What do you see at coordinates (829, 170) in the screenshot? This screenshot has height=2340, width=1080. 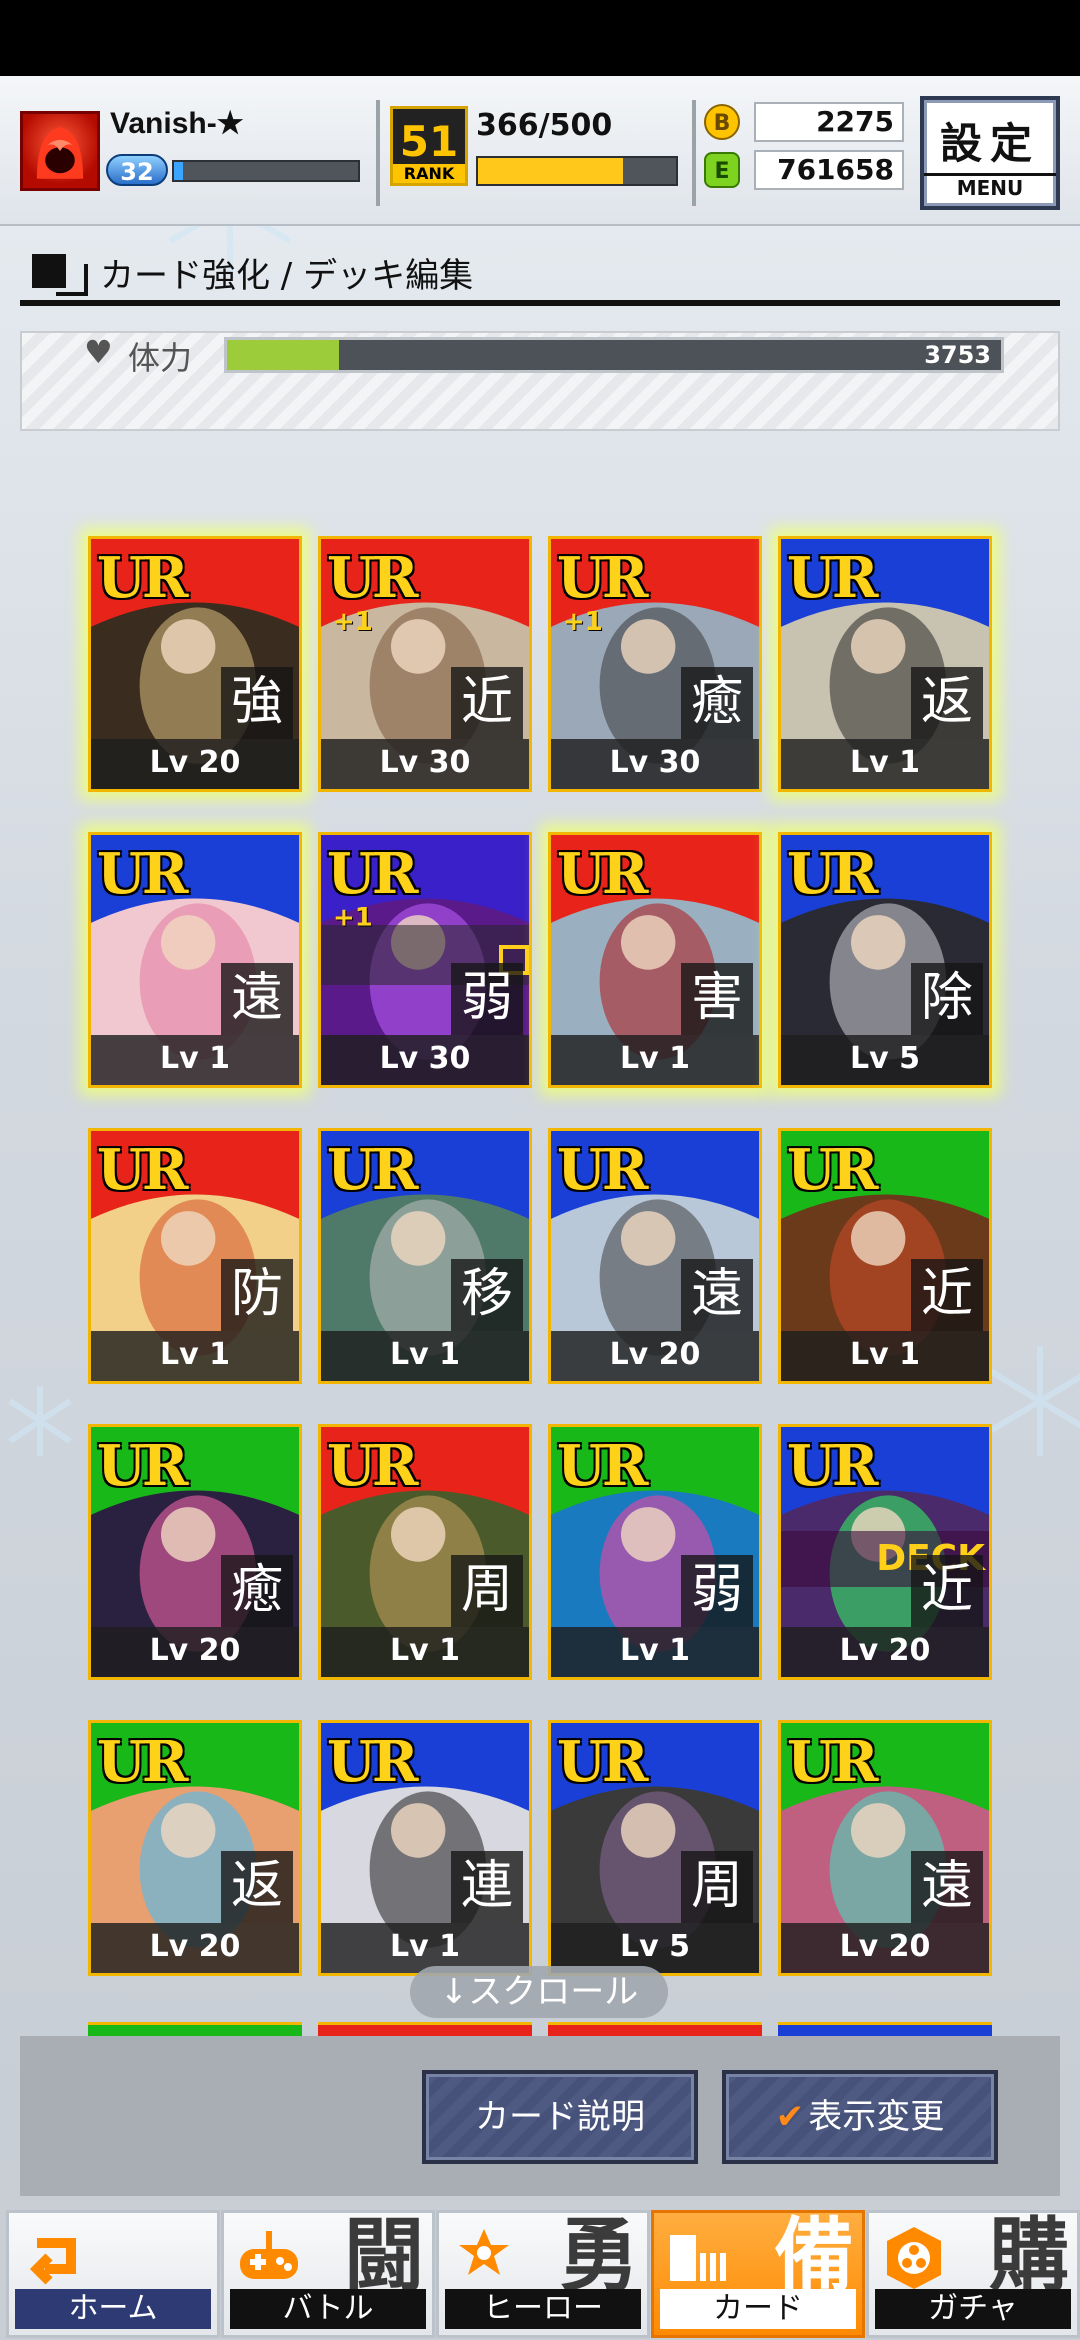 I see `energy-value: 761658` at bounding box center [829, 170].